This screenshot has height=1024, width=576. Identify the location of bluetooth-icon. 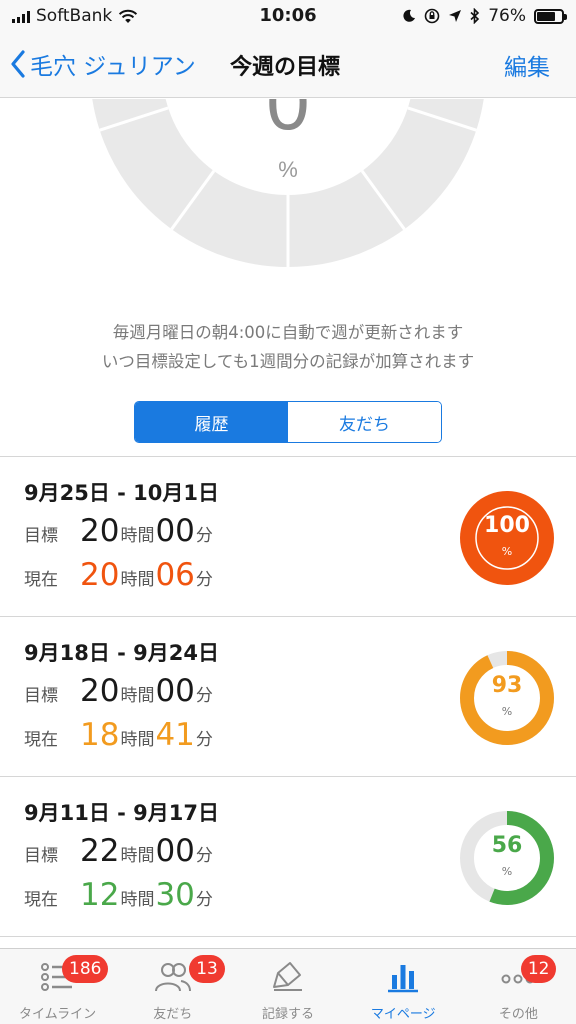
(475, 16).